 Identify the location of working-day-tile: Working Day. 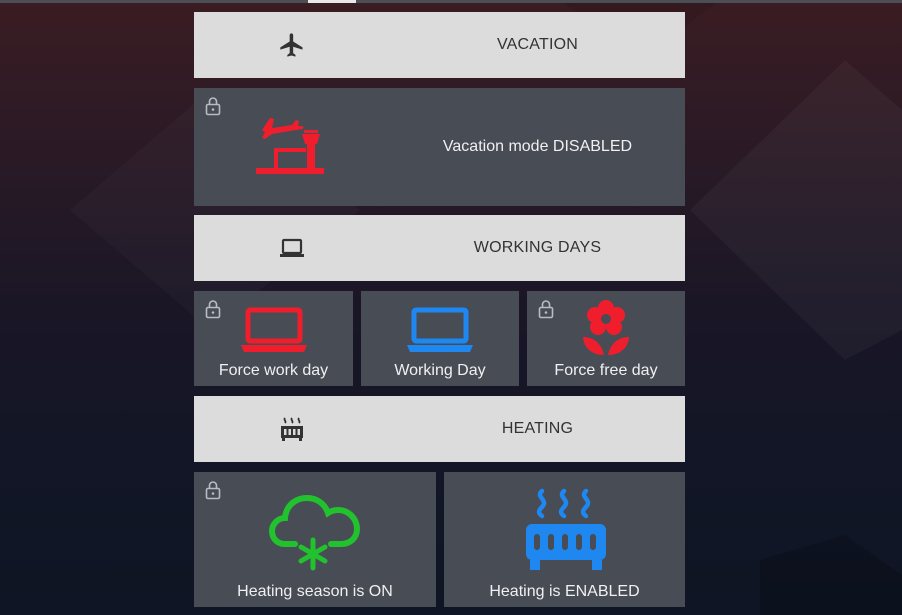
(440, 338).